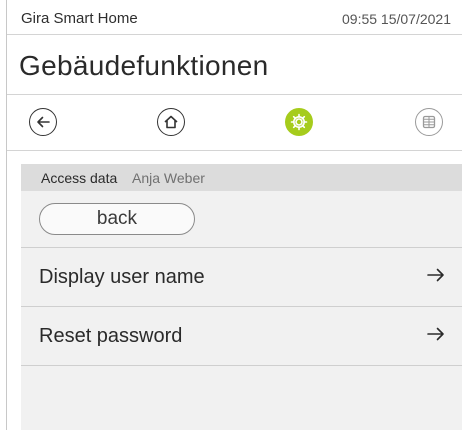 This screenshot has width=462, height=430. Describe the element at coordinates (396, 19) in the screenshot. I see `clock-datetime: 09:55 15/07/2021` at that location.